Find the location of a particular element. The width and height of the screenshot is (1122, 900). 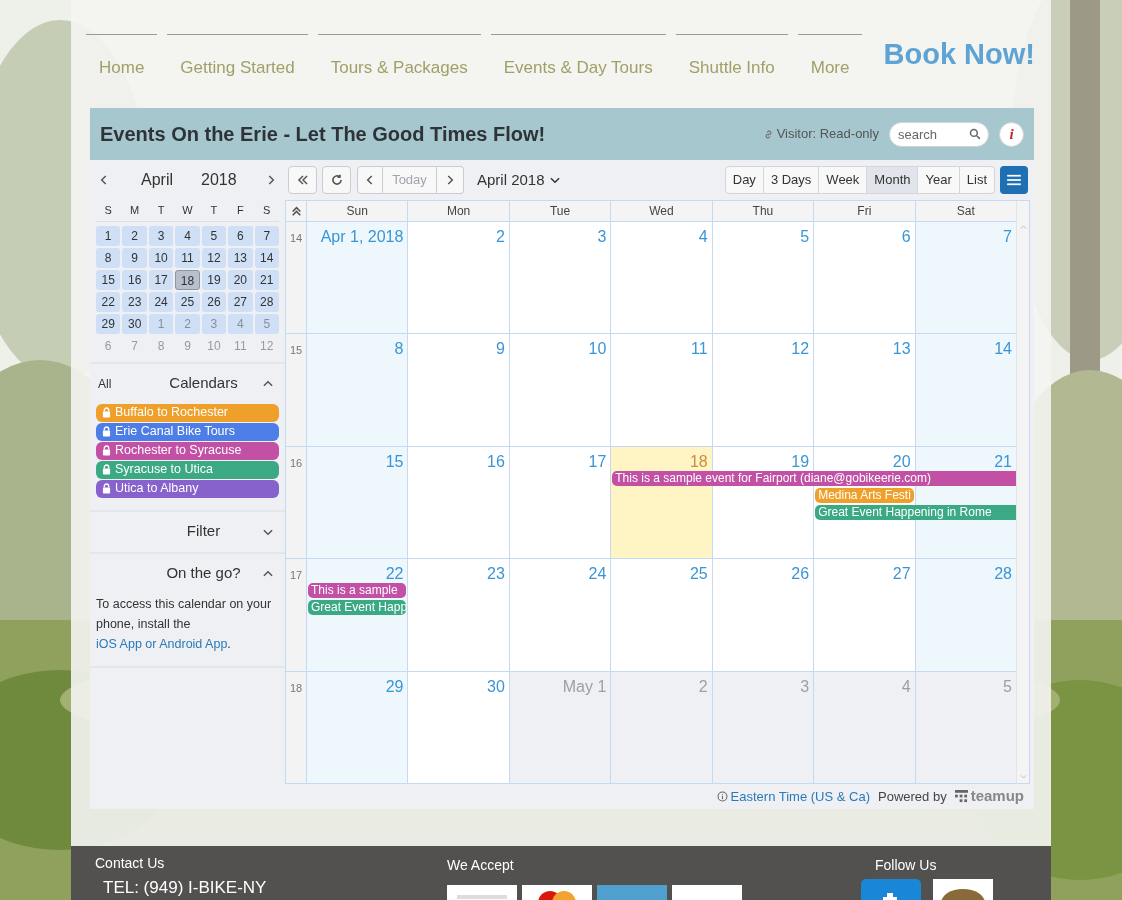

day-number: 2 is located at coordinates (502, 235).